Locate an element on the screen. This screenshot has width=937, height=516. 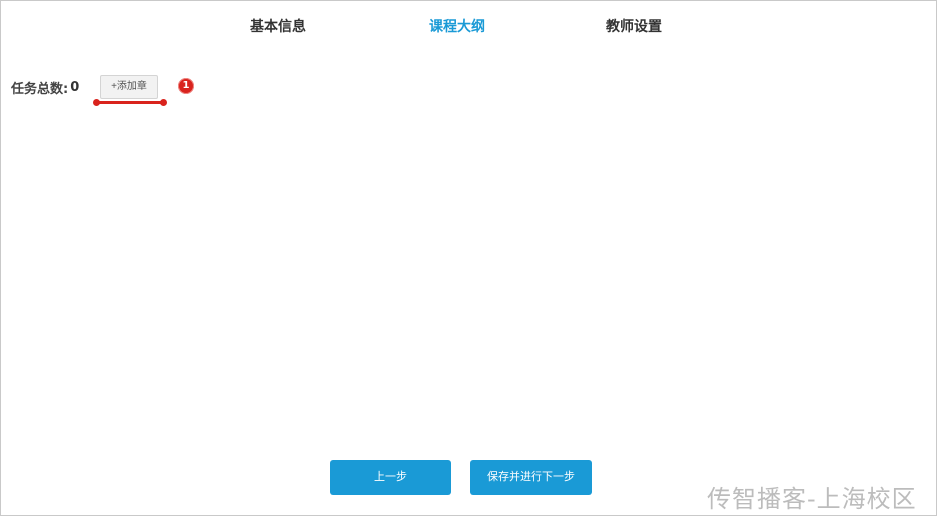
tab-teacher-settings: 教师设置 is located at coordinates (634, 27).